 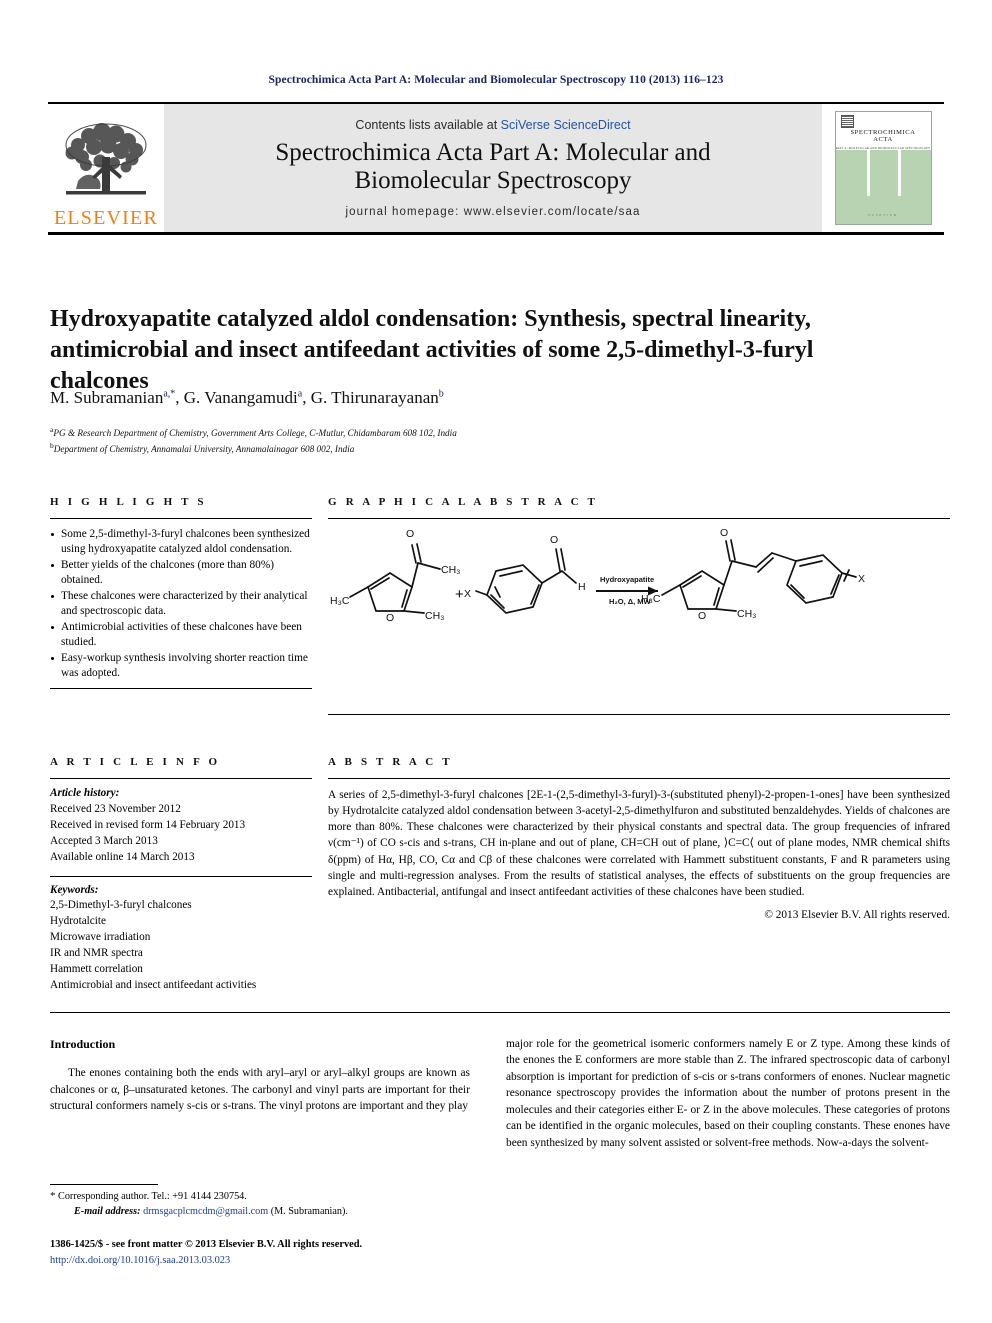 What do you see at coordinates (104, 1184) in the screenshot?
I see `footnote-rule` at bounding box center [104, 1184].